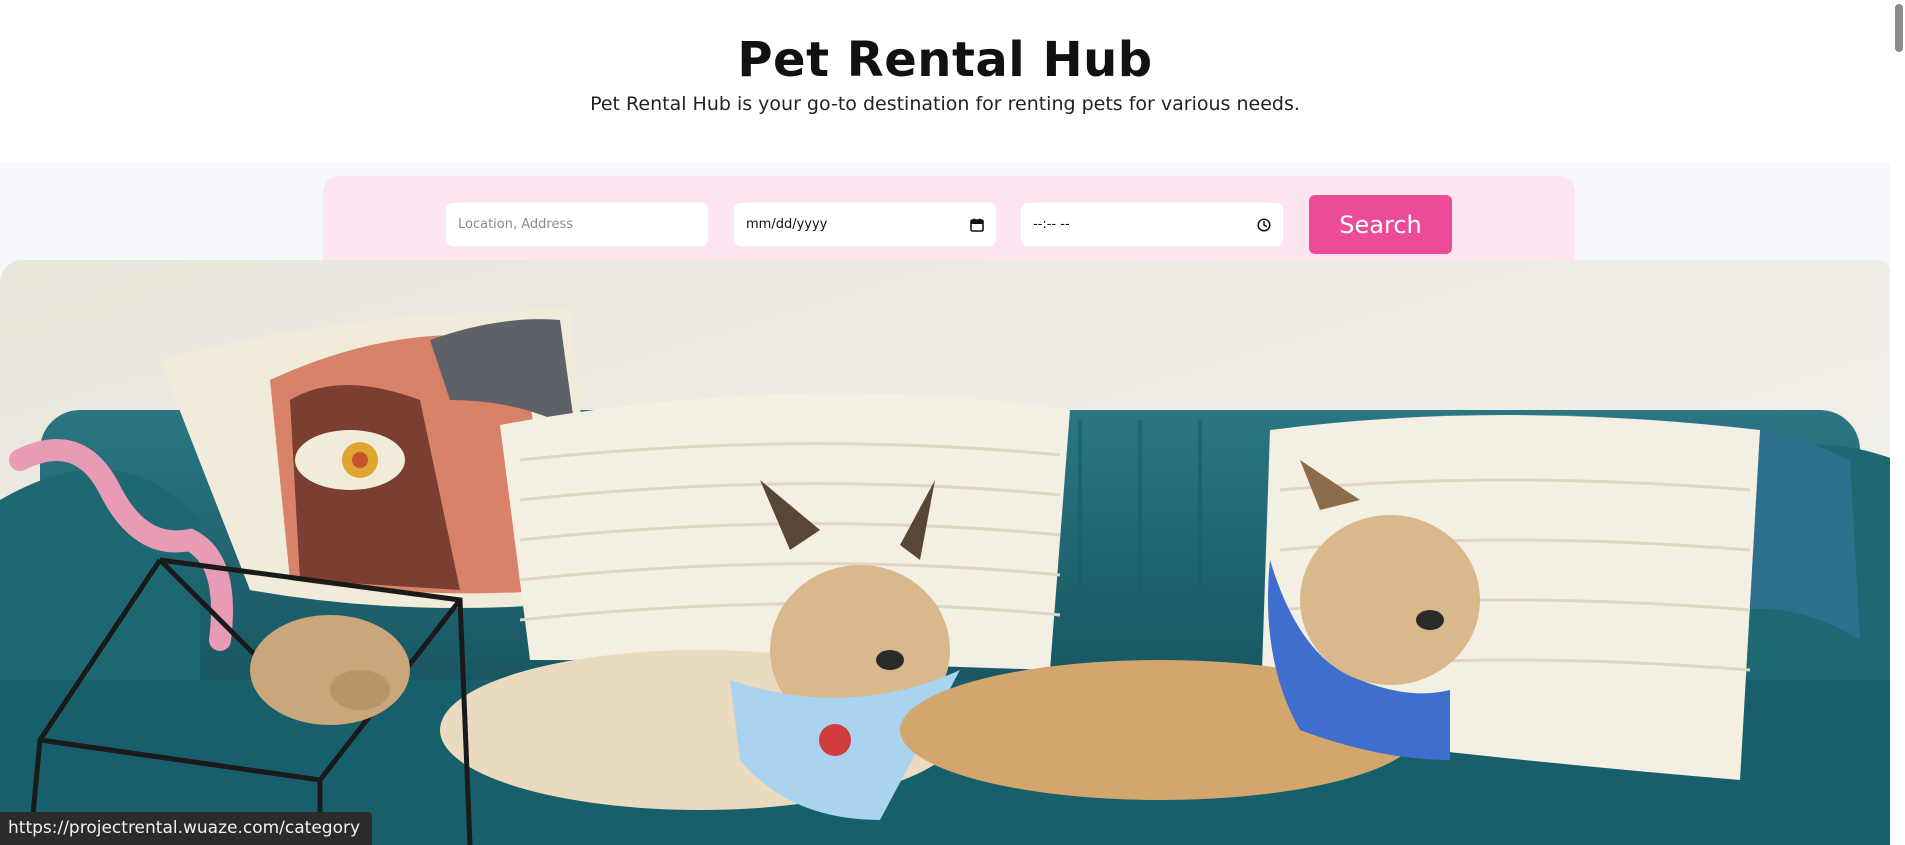  I want to click on search-button: Search, so click(1380, 224).